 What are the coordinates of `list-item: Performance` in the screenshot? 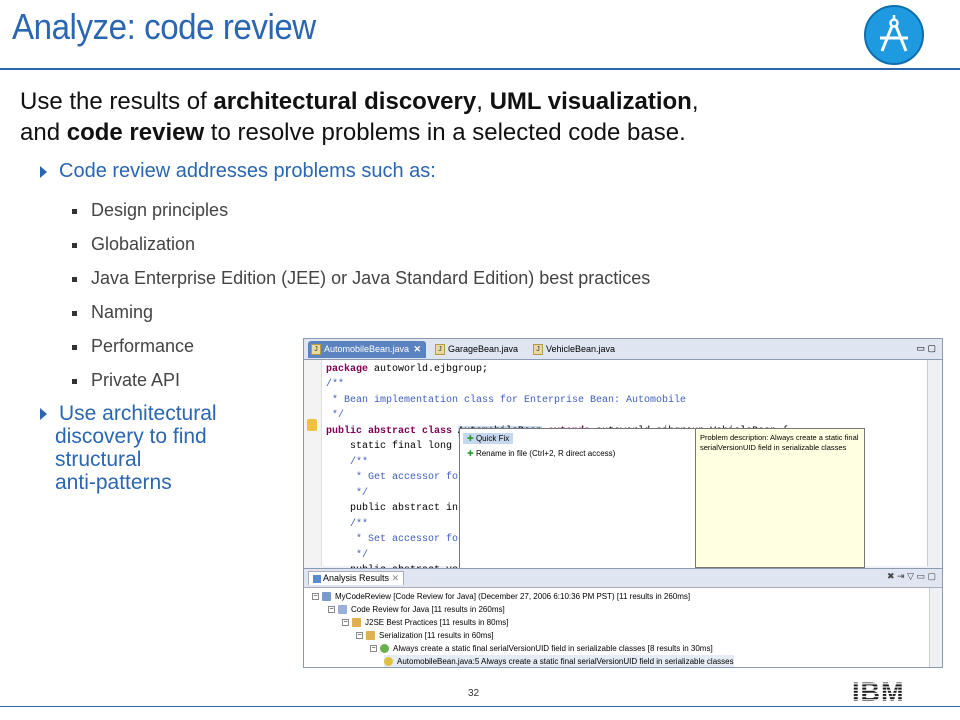 It's located at (133, 346).